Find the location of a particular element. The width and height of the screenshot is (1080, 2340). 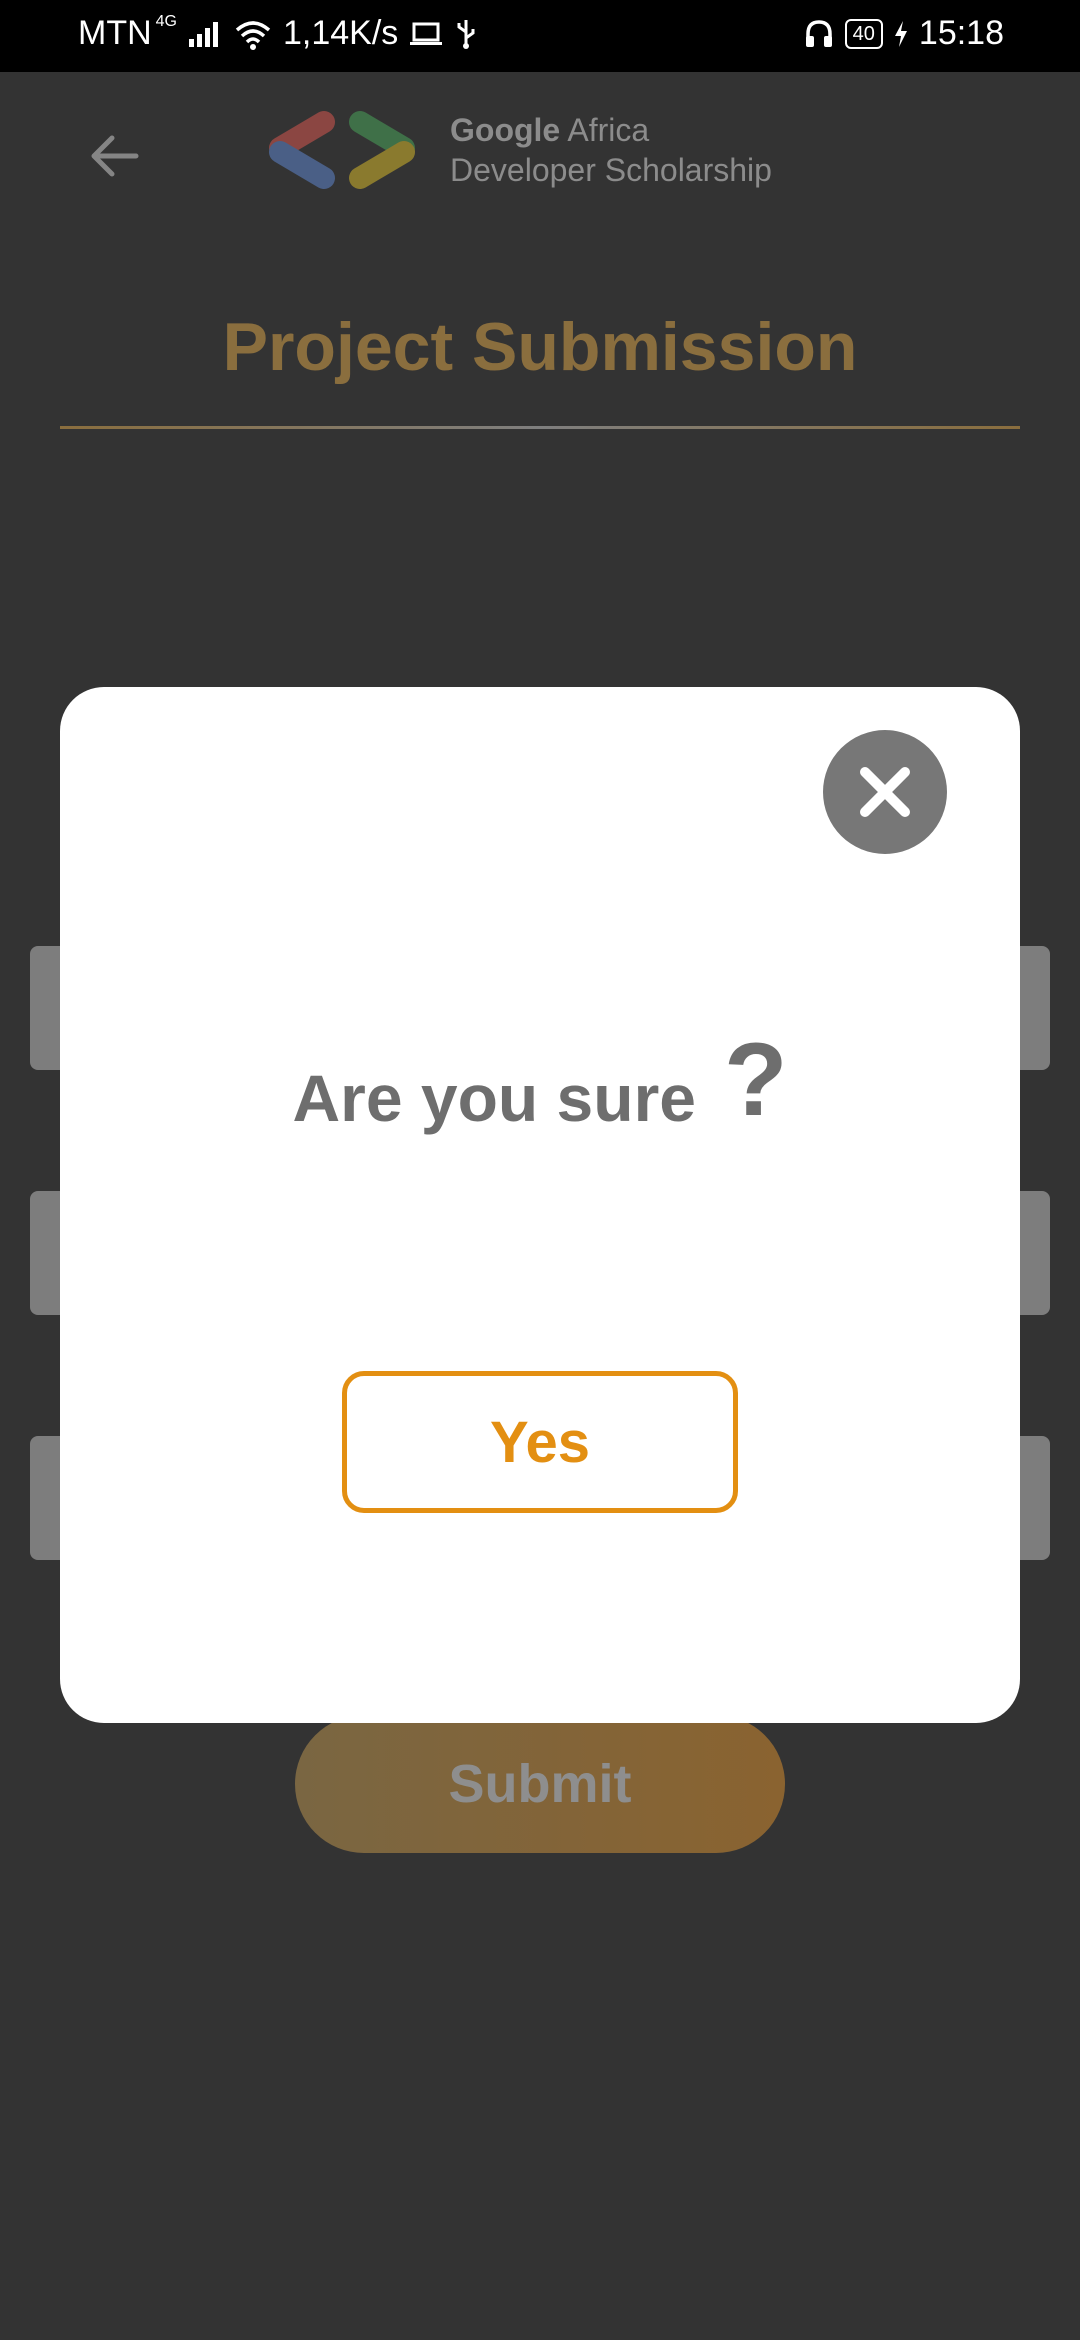

confirm-question-text: Are you sure is located at coordinates (494, 1098).